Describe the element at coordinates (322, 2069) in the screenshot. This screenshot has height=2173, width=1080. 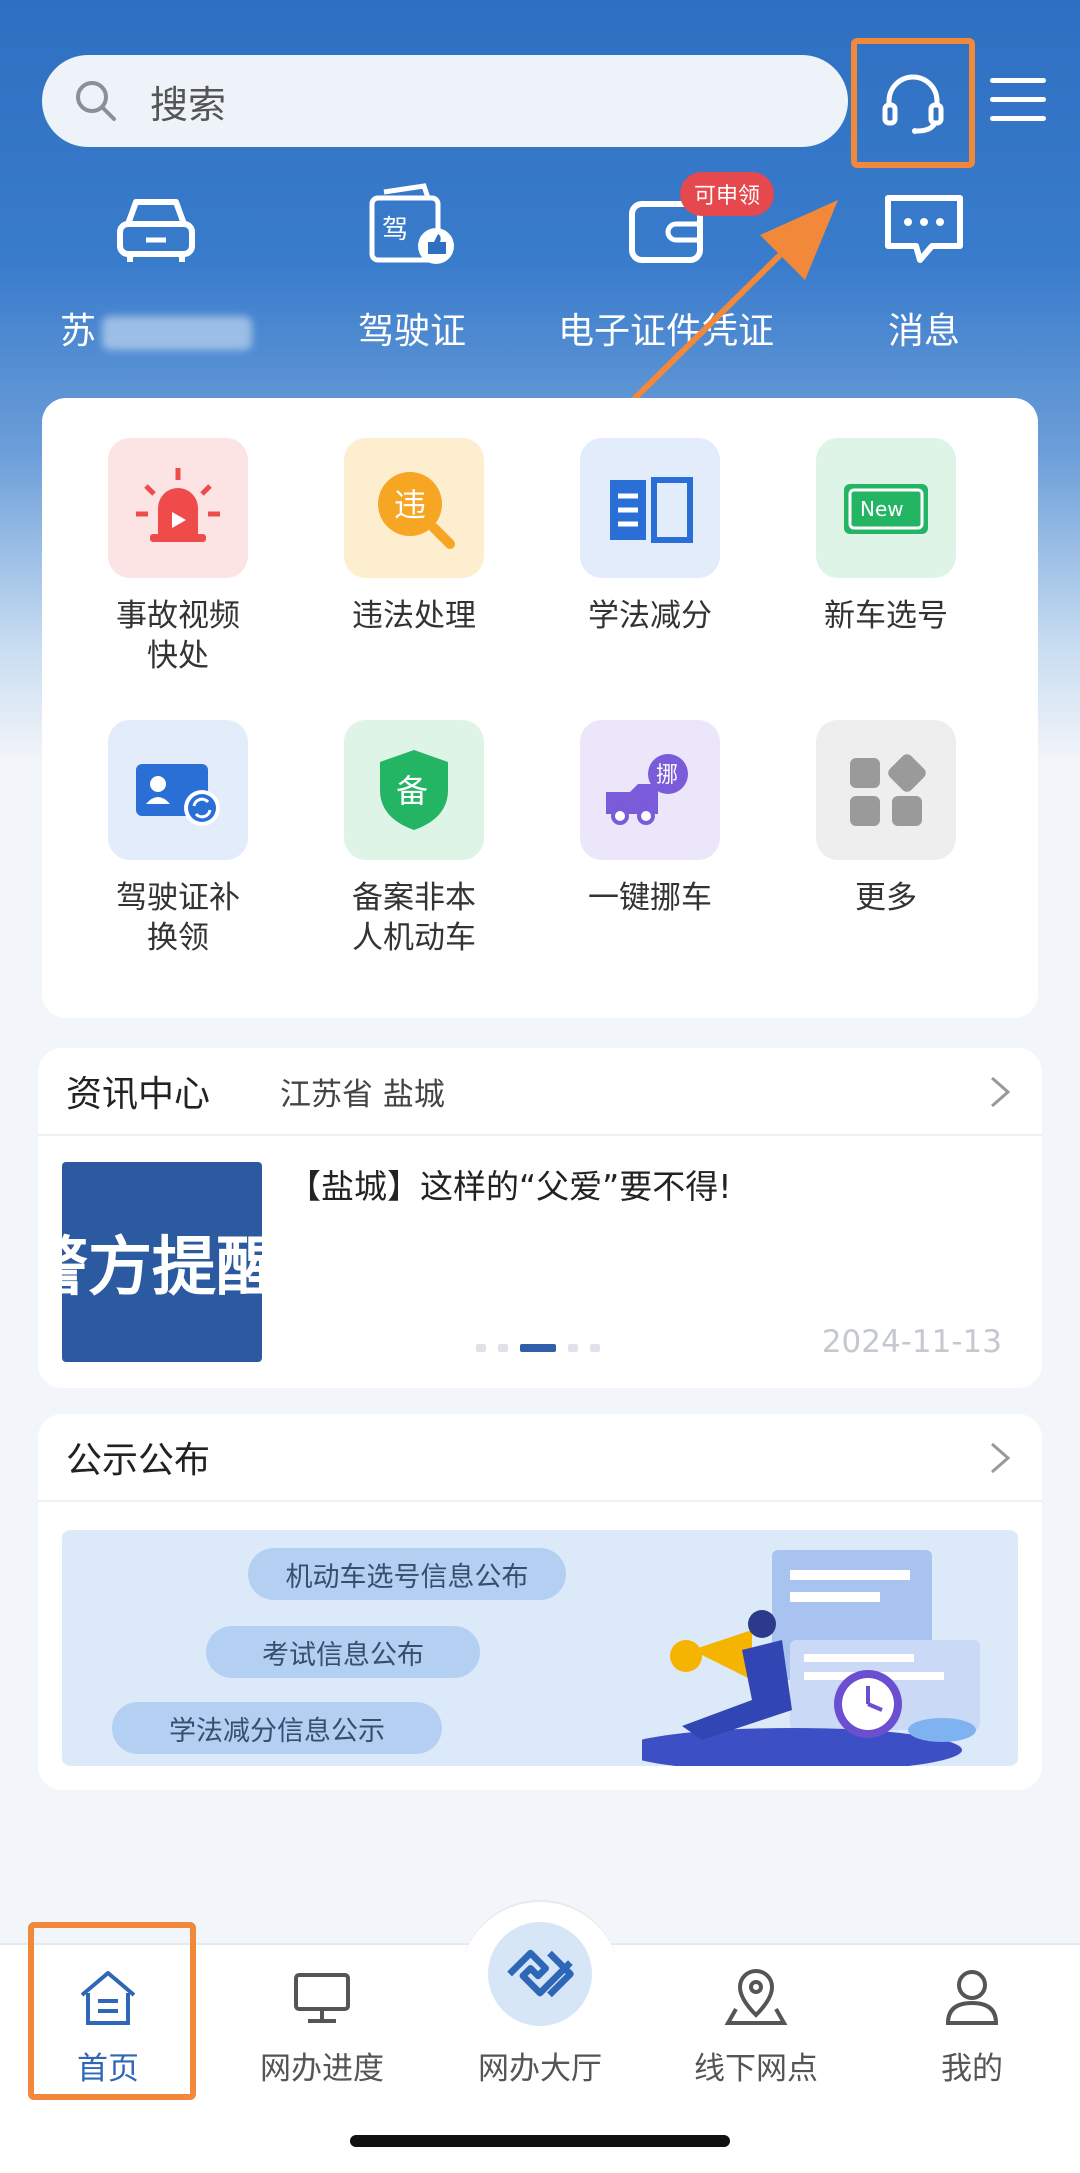
I see `nav-label: 网办进度` at that location.